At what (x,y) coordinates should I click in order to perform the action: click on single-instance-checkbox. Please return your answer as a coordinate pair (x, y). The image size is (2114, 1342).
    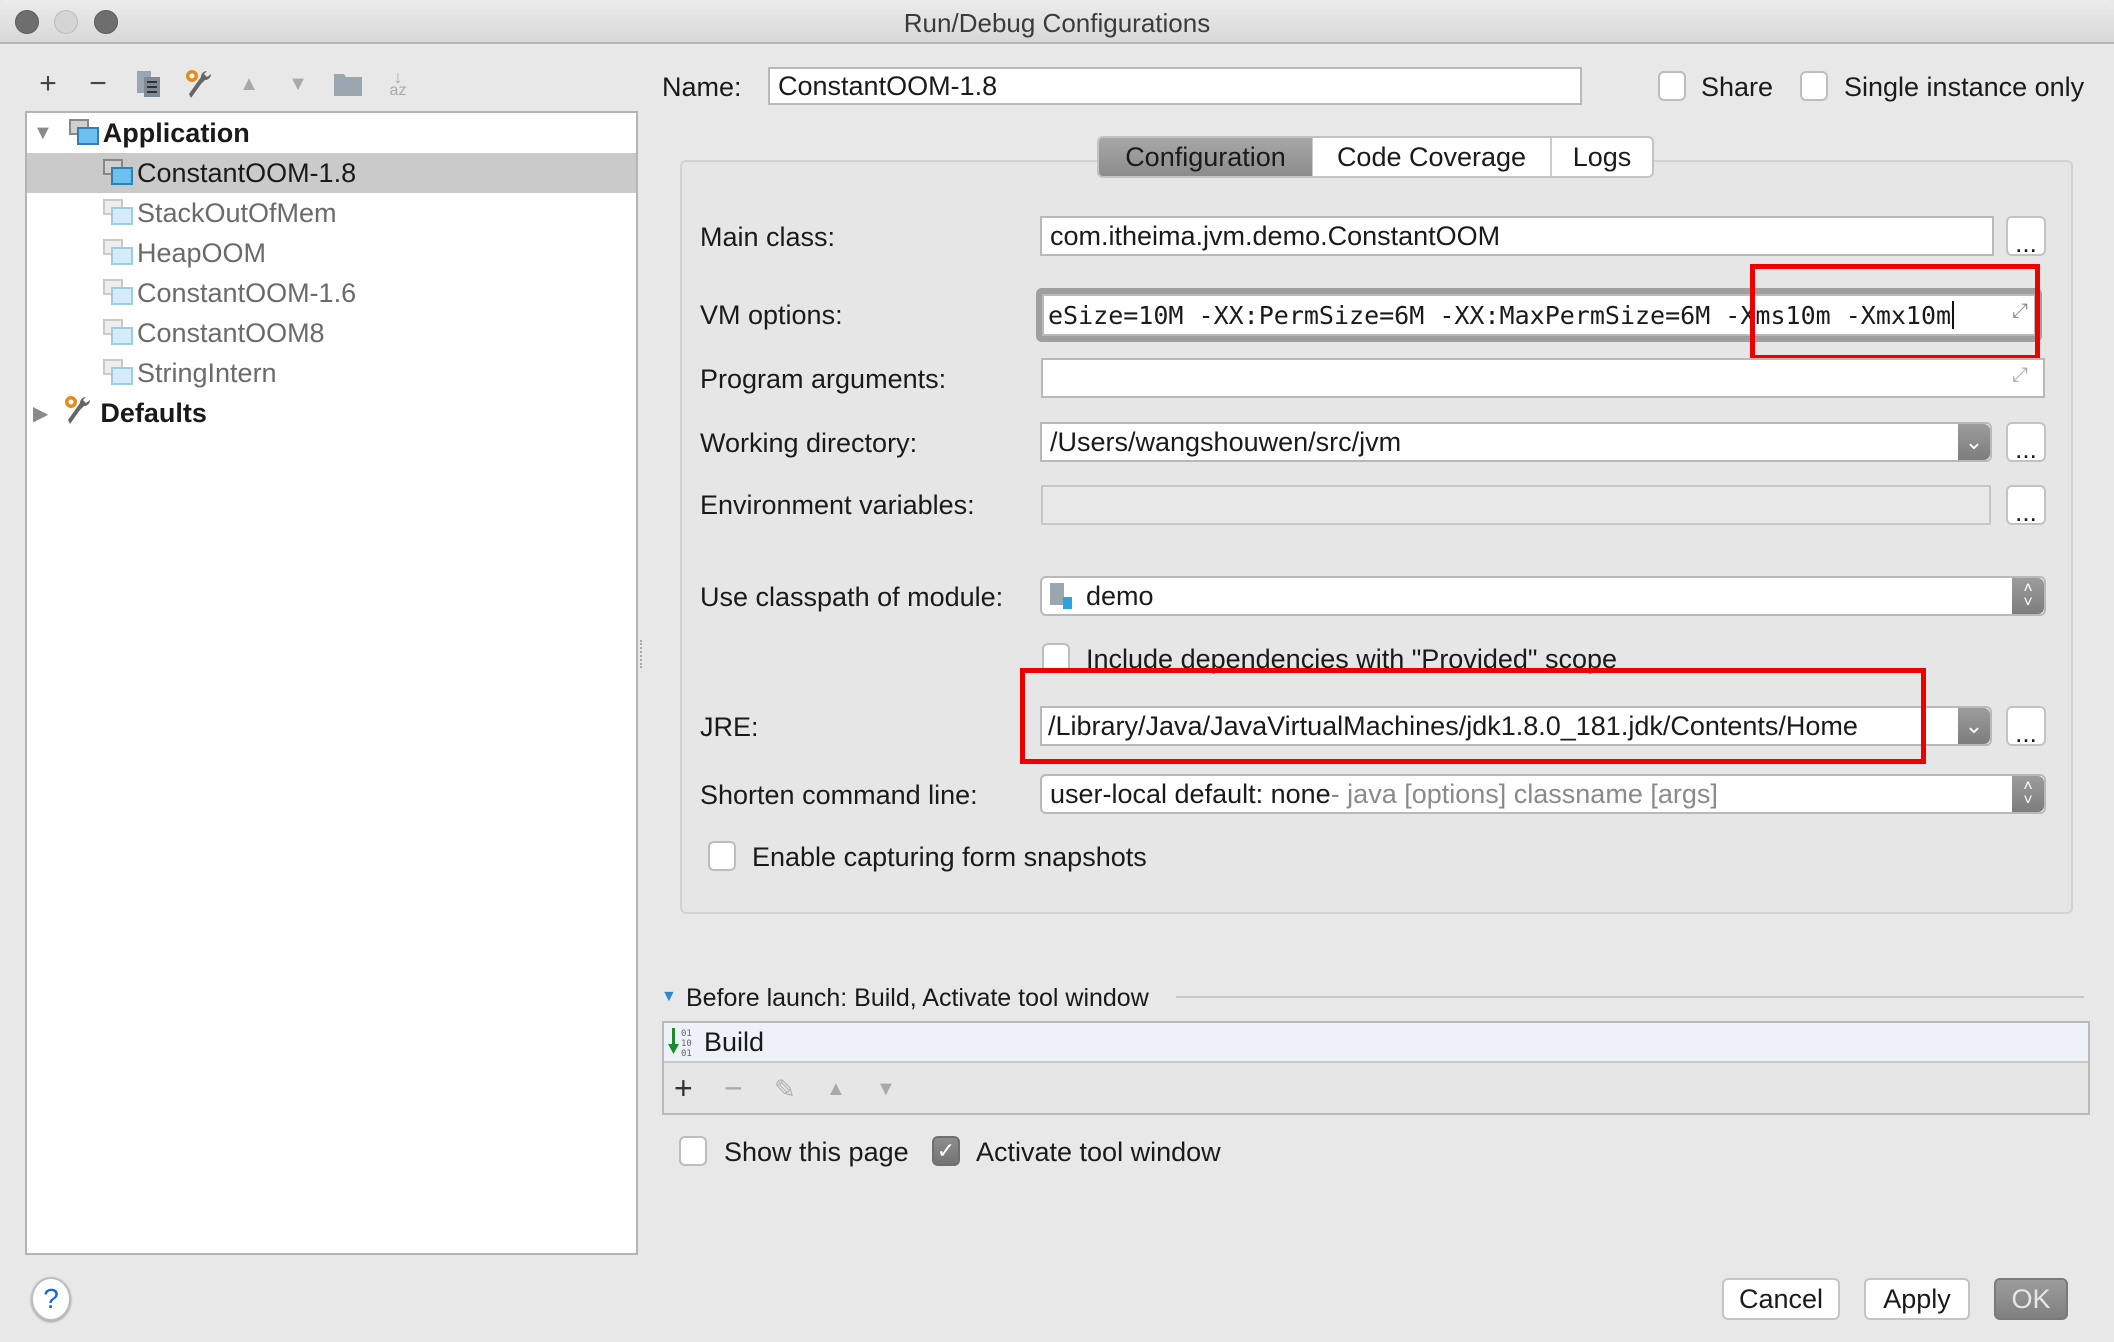
    Looking at the image, I should click on (1814, 86).